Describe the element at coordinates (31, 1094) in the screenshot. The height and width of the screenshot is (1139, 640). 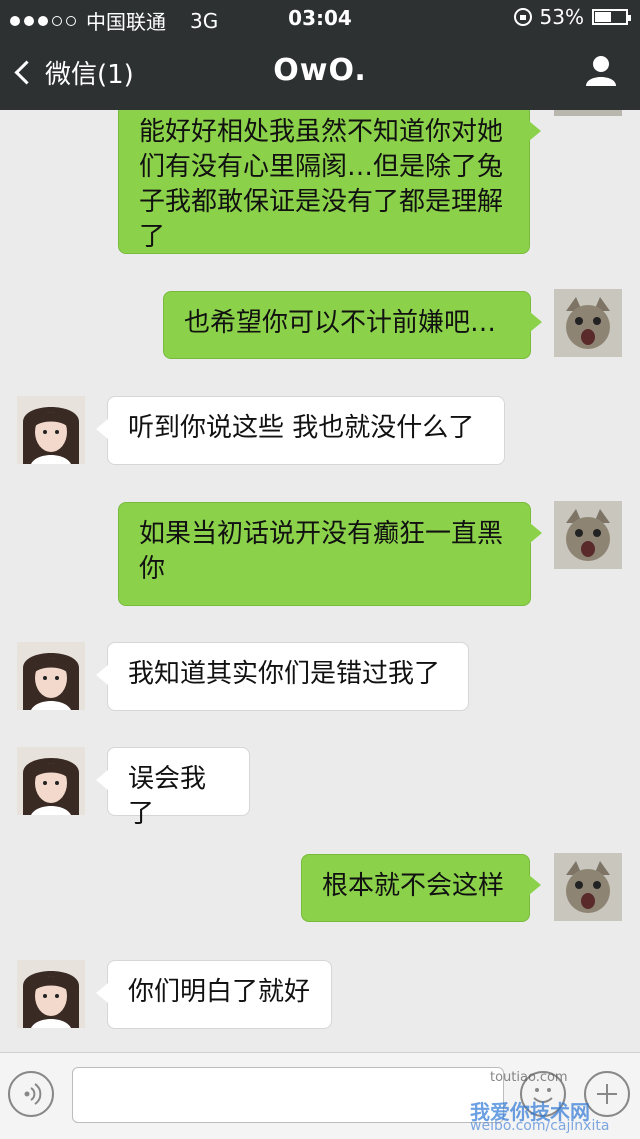
I see `voice-icon` at that location.